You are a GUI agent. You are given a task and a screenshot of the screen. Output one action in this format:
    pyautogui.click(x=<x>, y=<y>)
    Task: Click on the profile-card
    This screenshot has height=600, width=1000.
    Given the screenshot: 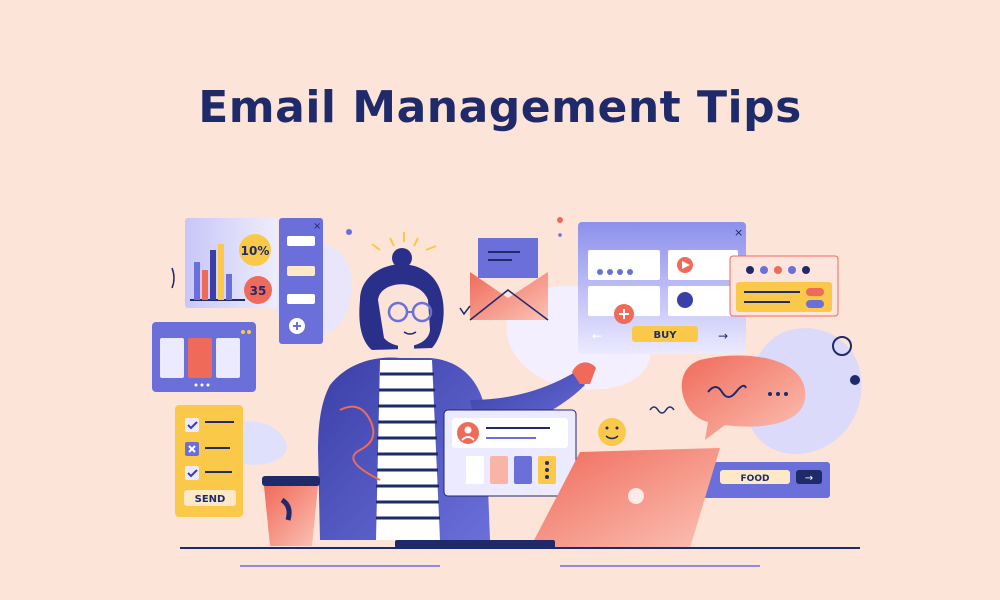 What is the action you would take?
    pyautogui.click(x=510, y=453)
    